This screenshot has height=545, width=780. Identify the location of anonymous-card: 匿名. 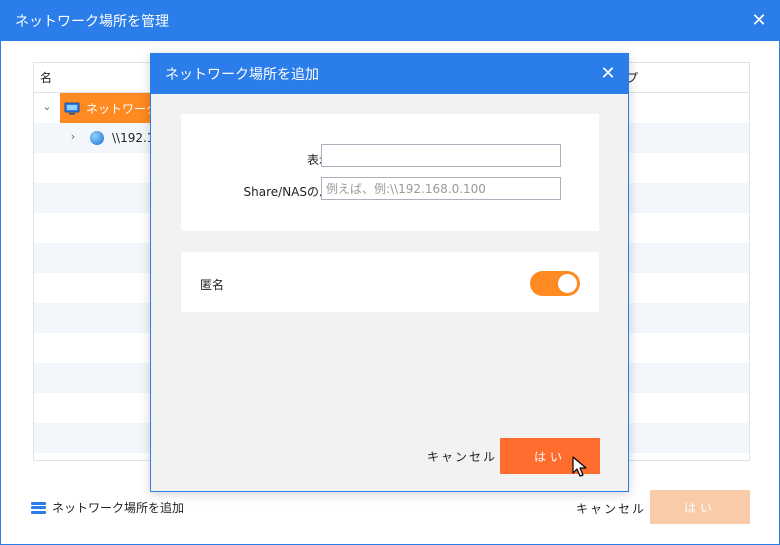
(390, 282).